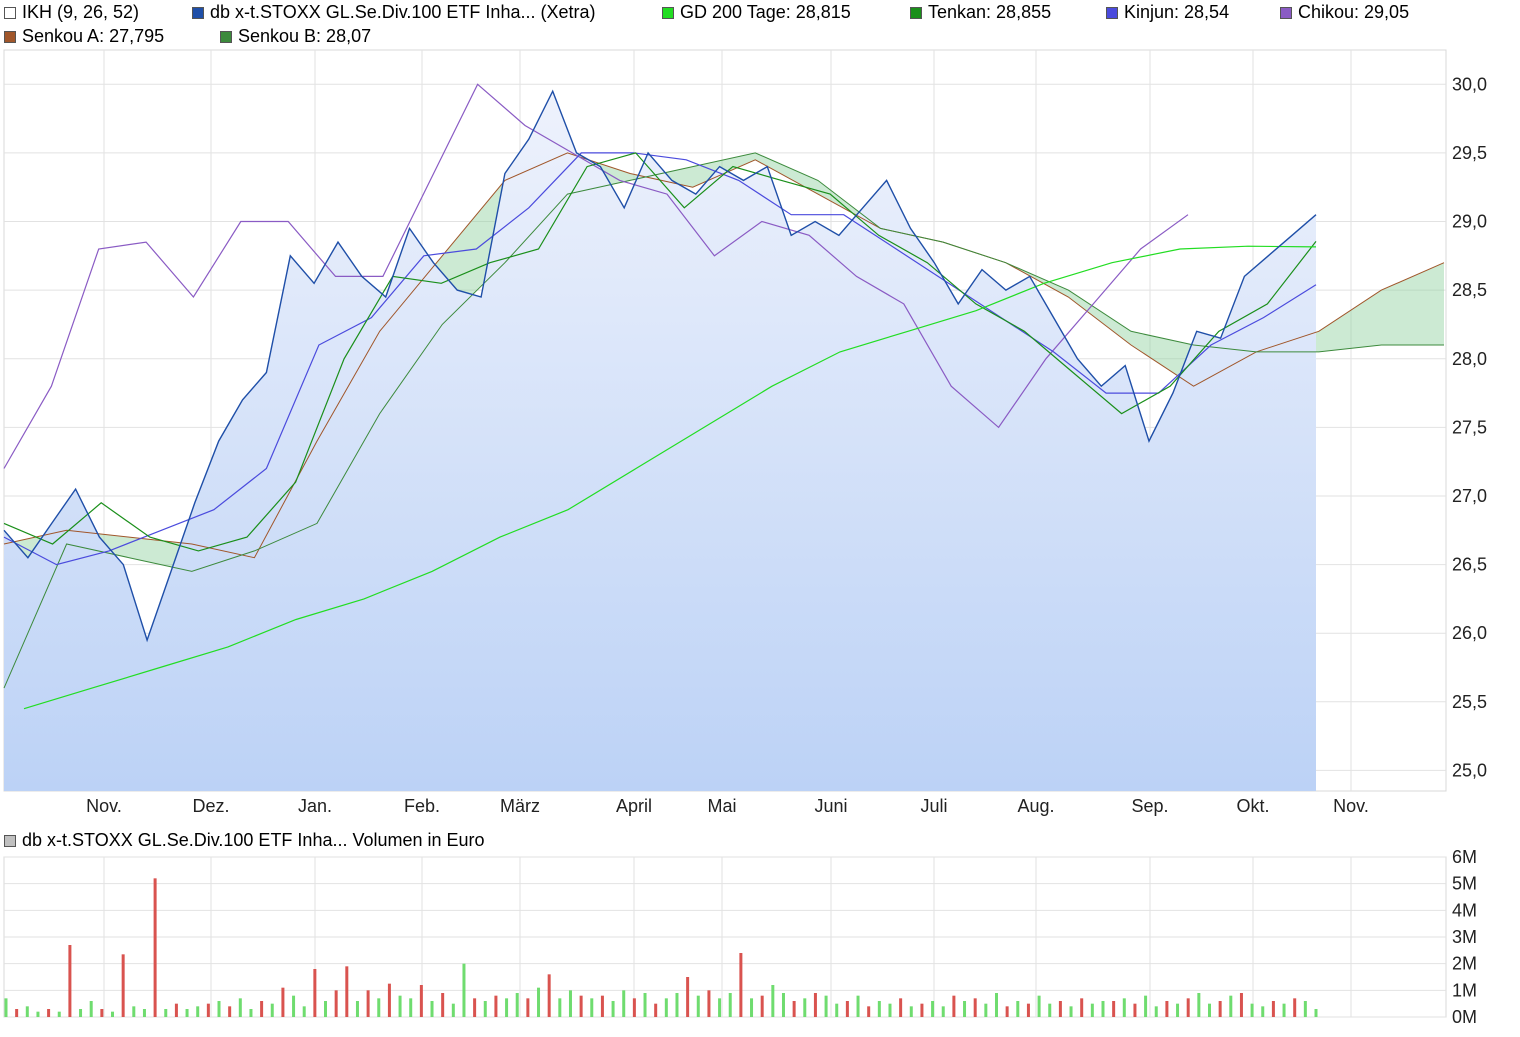 The height and width of the screenshot is (1037, 1520). Describe the element at coordinates (1469, 427) in the screenshot. I see `y-tick-label: 27,5` at that location.